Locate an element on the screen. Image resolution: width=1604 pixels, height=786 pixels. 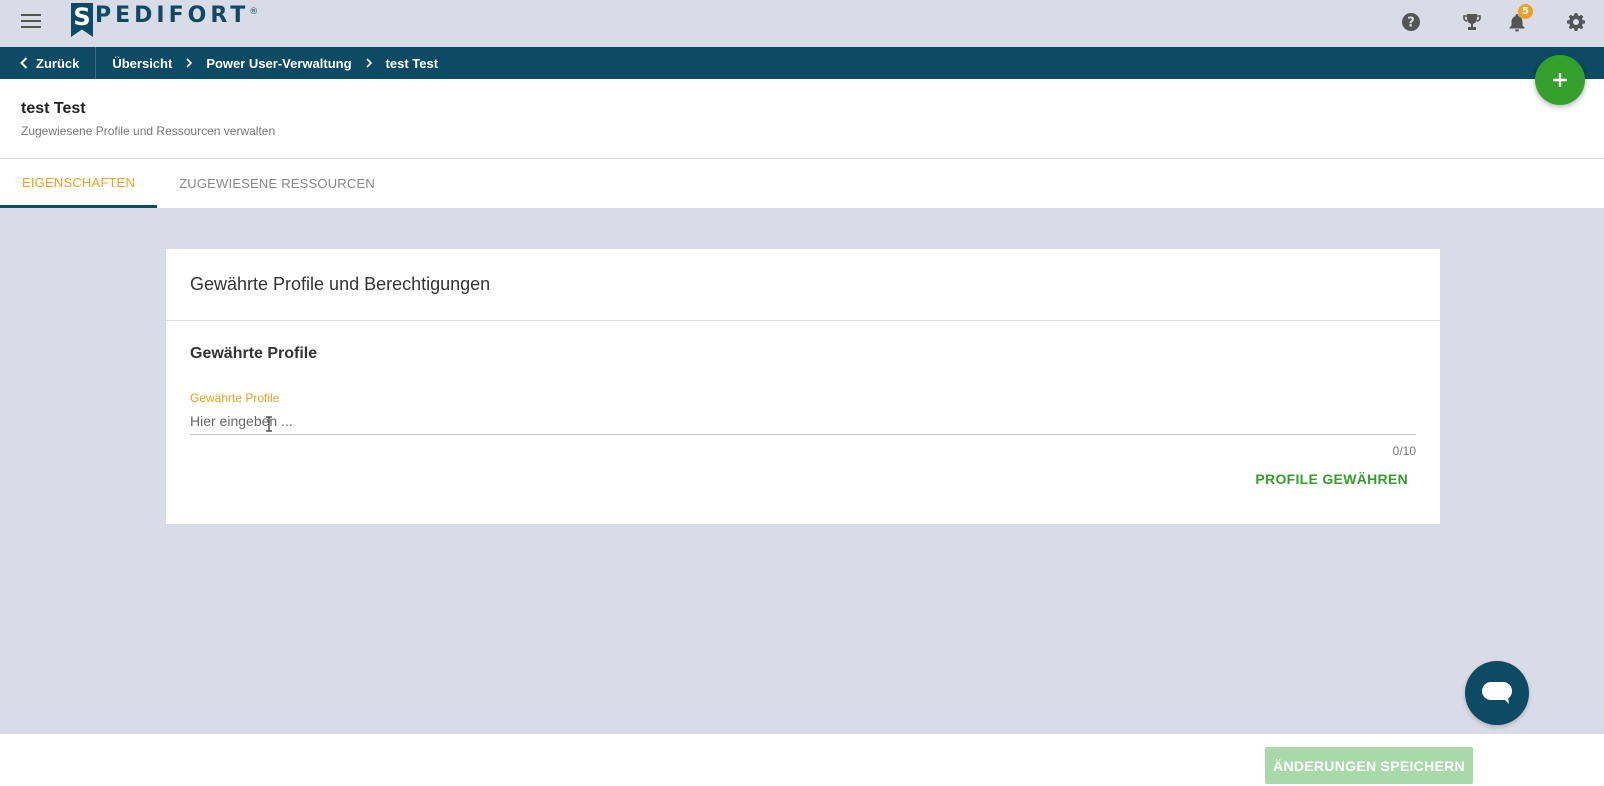
granted-profiles-label: Gewährte Profile is located at coordinates (235, 398).